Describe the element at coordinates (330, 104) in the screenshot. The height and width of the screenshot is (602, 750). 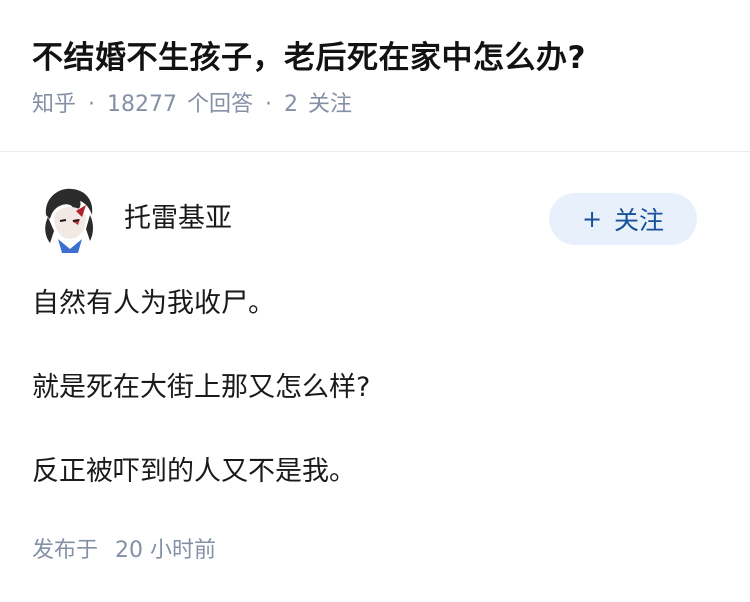
I see `follow-count-label: 关注` at that location.